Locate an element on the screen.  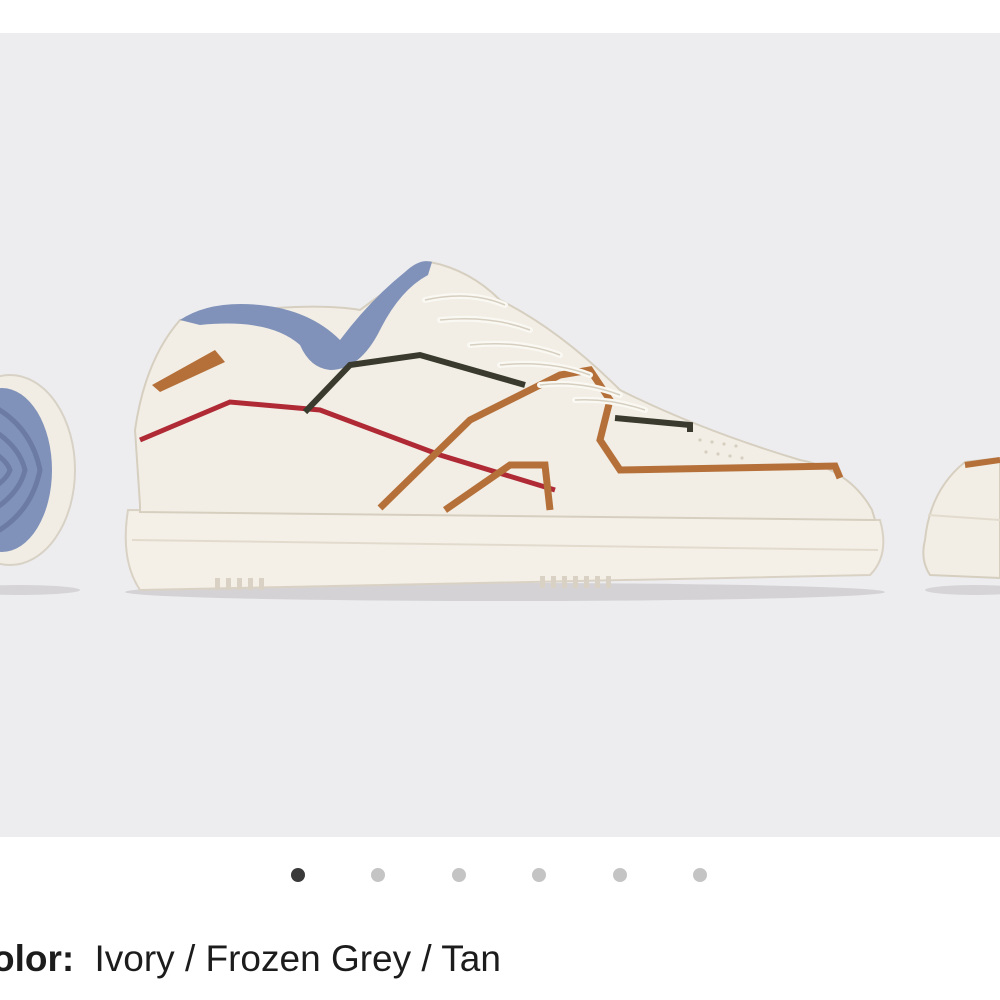
carousel-pagination is located at coordinates (500, 875).